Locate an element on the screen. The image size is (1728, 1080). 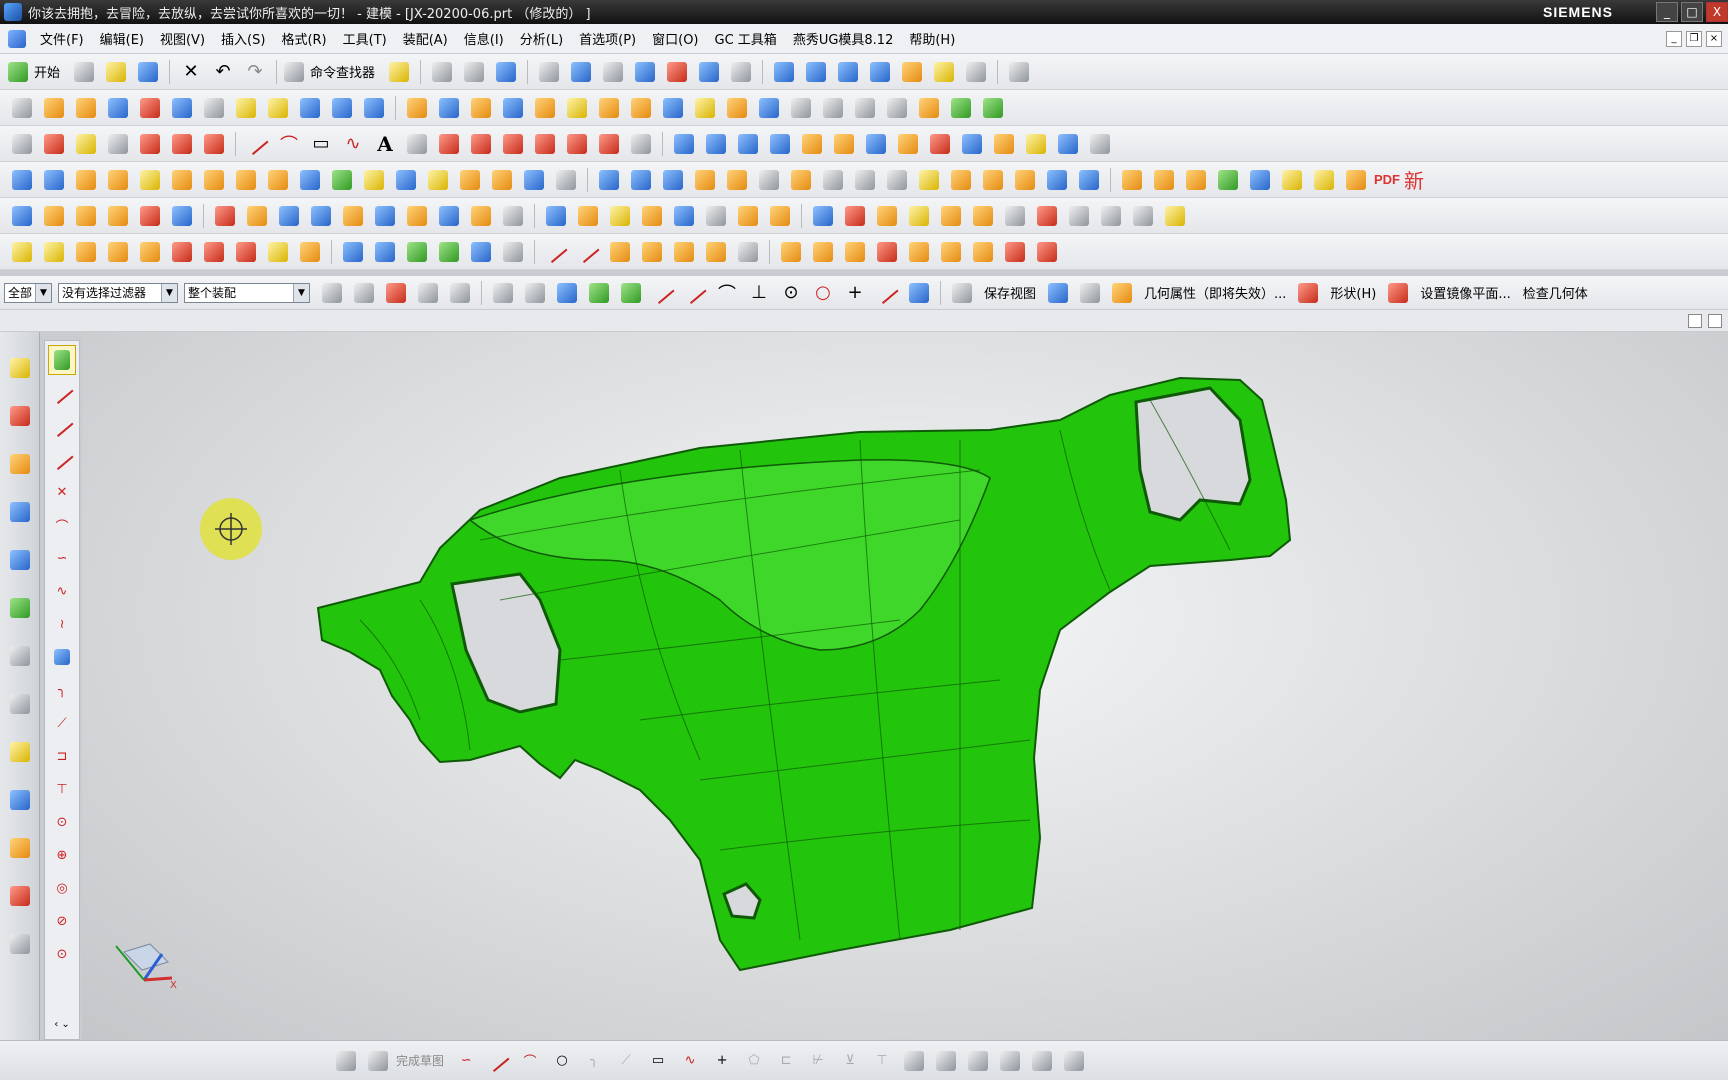
open-file-button is located at coordinates (116, 72).